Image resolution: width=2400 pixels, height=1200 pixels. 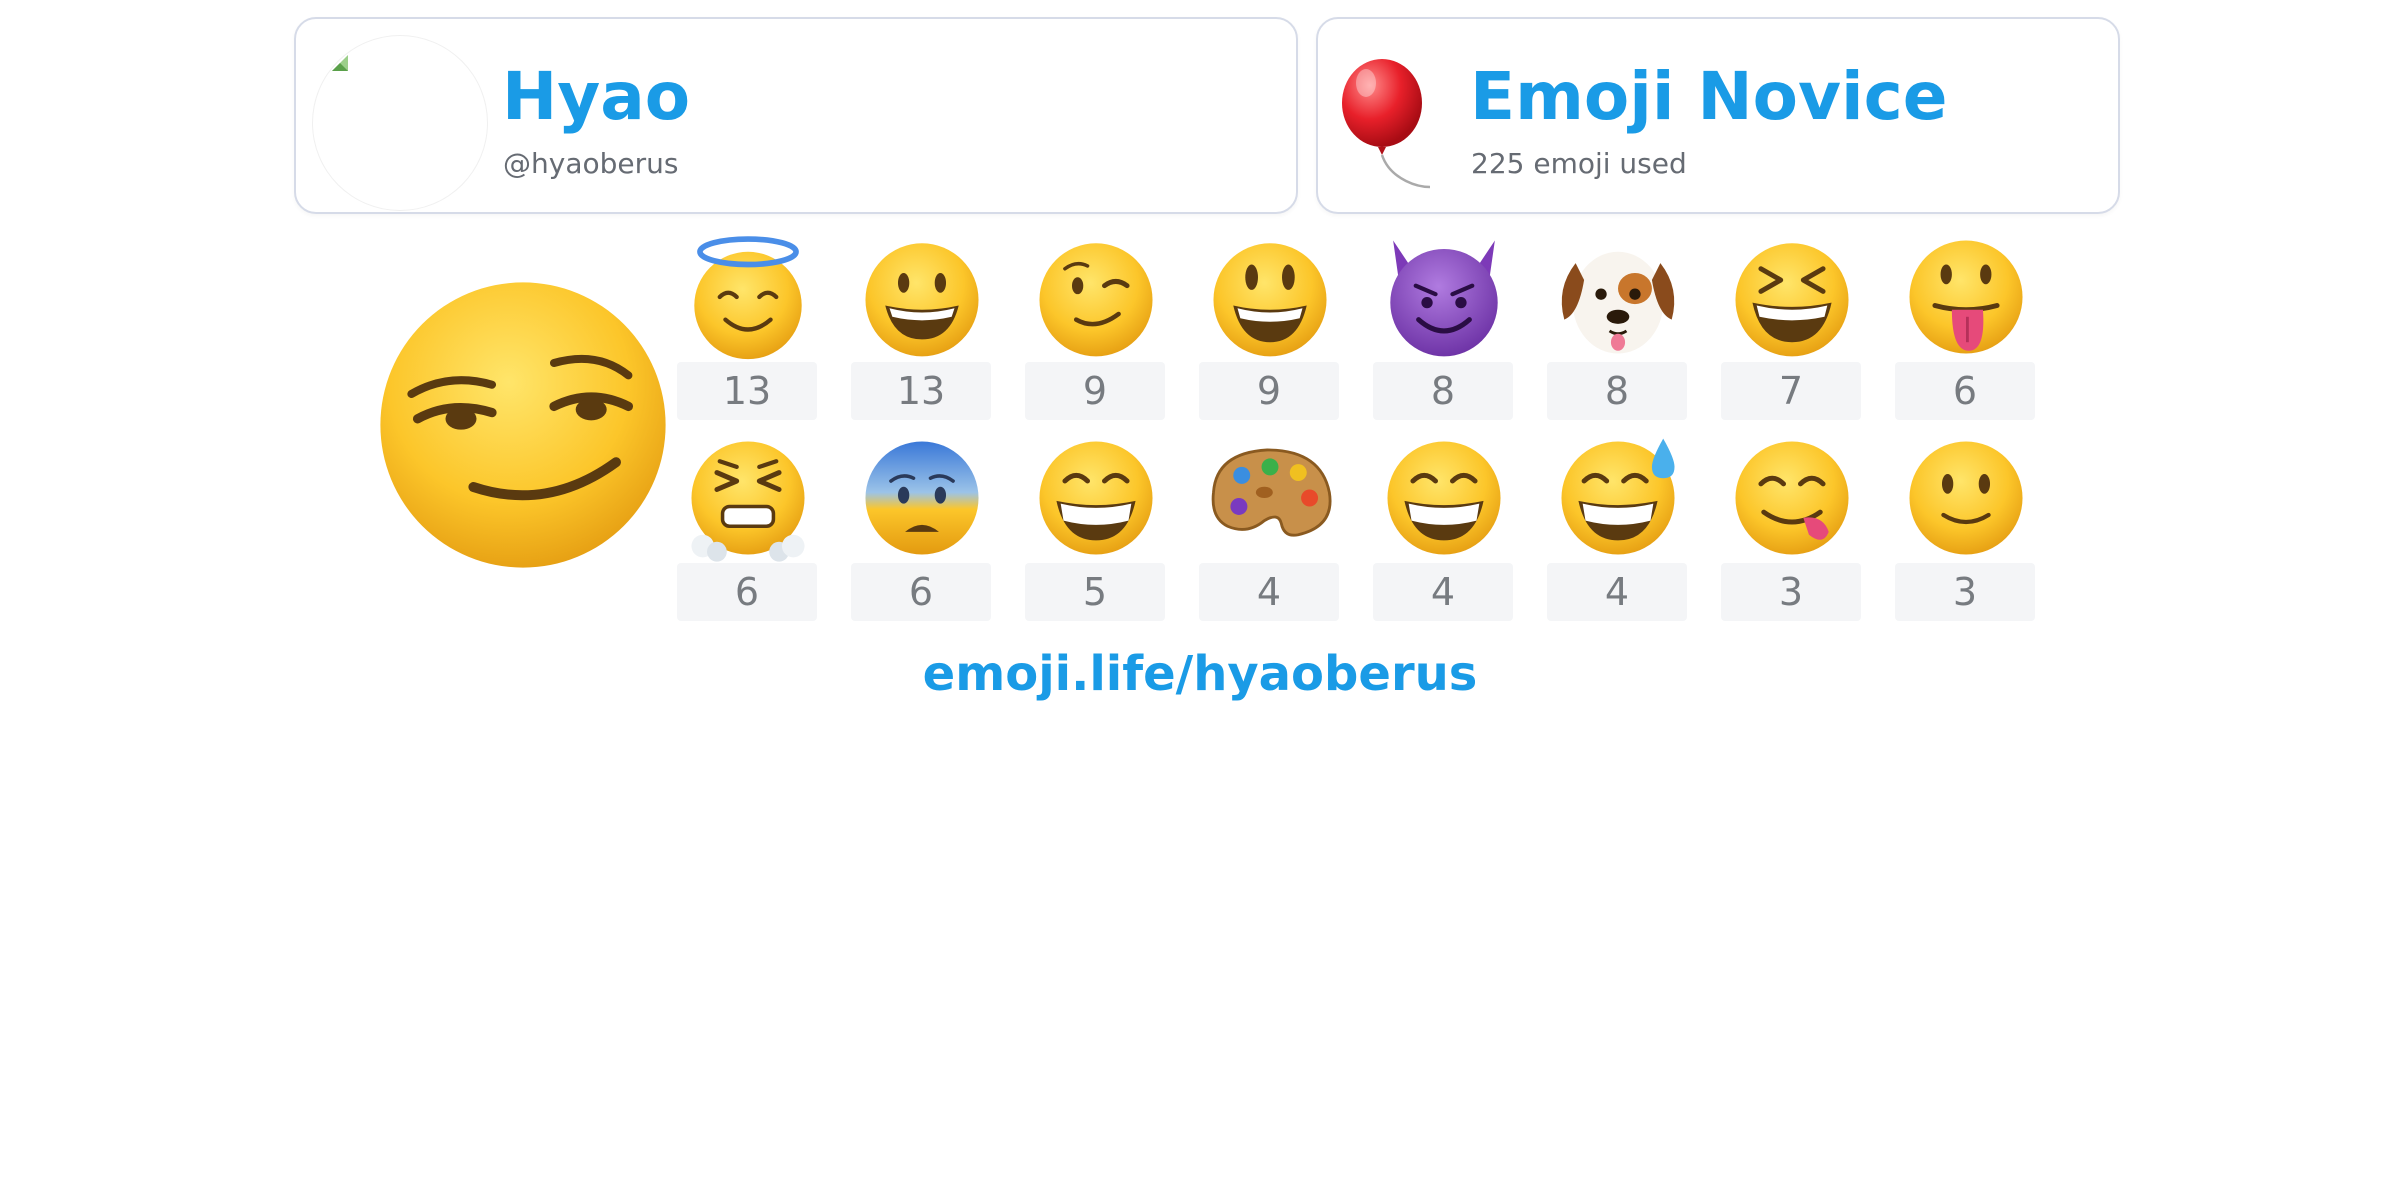 I want to click on winking-face-emoji, so click(x=1096, y=300).